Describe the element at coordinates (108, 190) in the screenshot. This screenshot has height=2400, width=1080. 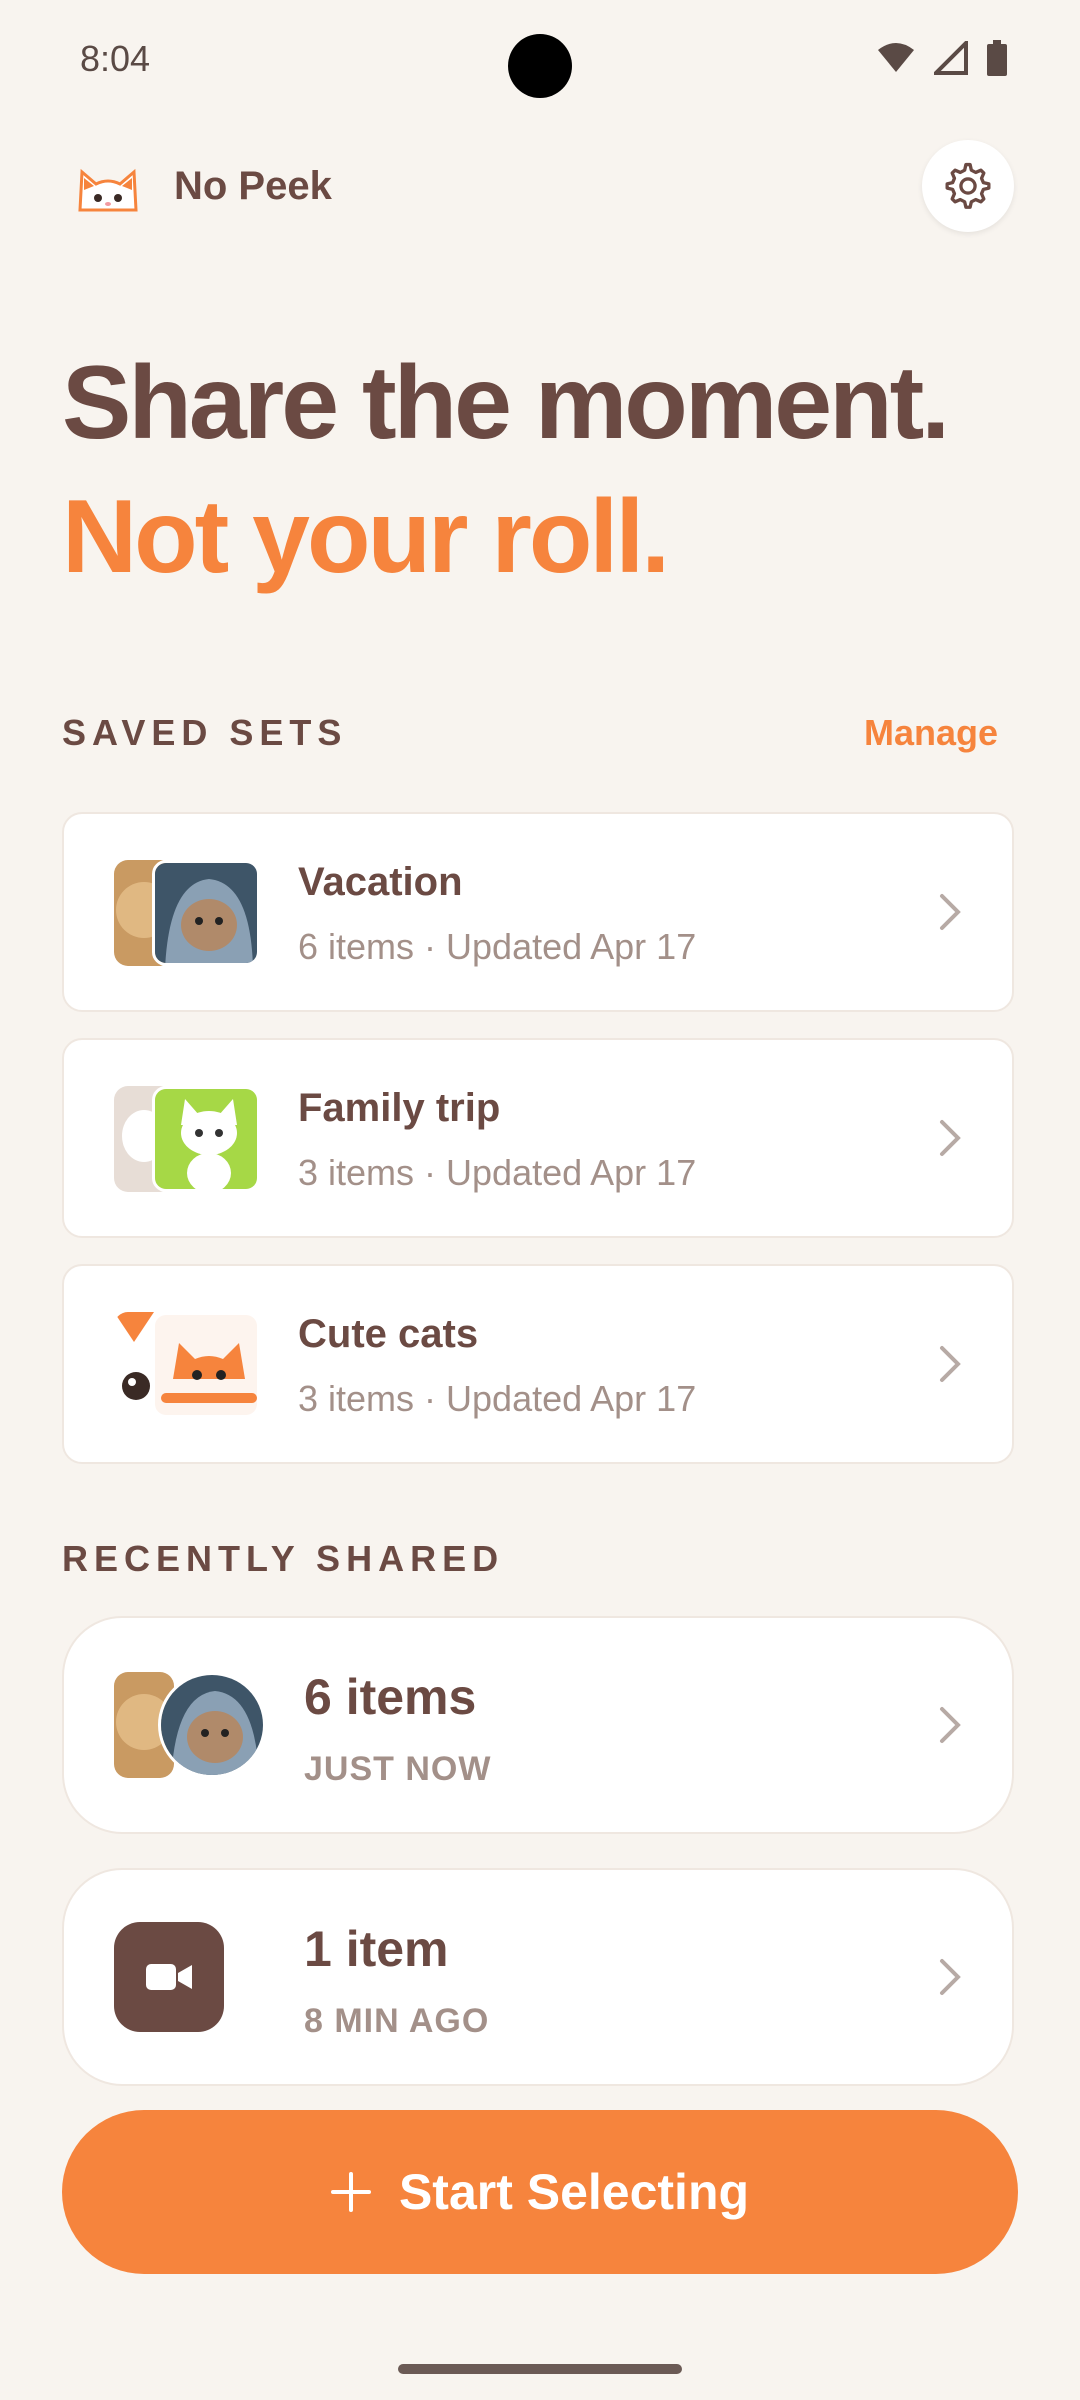
I see `cat-logo-icon` at that location.